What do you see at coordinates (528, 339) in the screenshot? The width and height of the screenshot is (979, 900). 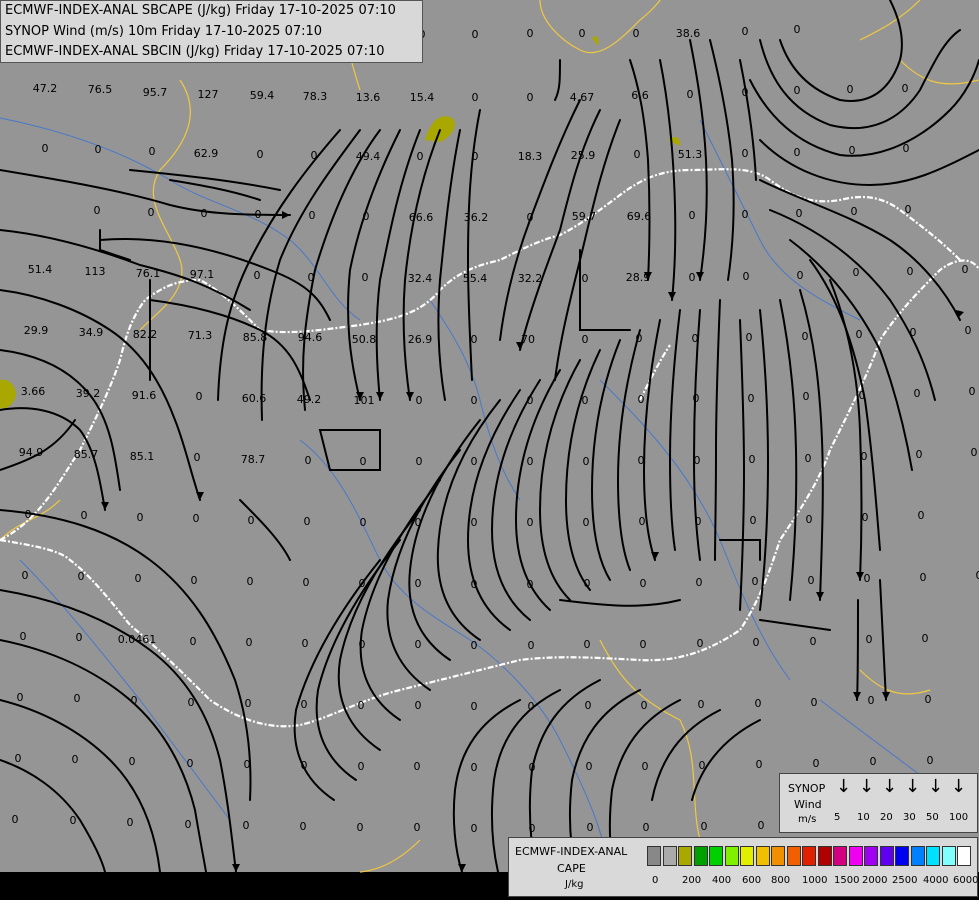 I see `cape-value-label: 70` at bounding box center [528, 339].